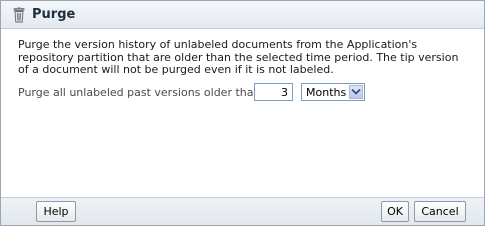 This screenshot has height=240, width=485. What do you see at coordinates (19, 15) in the screenshot?
I see `trash-bin-icon` at bounding box center [19, 15].